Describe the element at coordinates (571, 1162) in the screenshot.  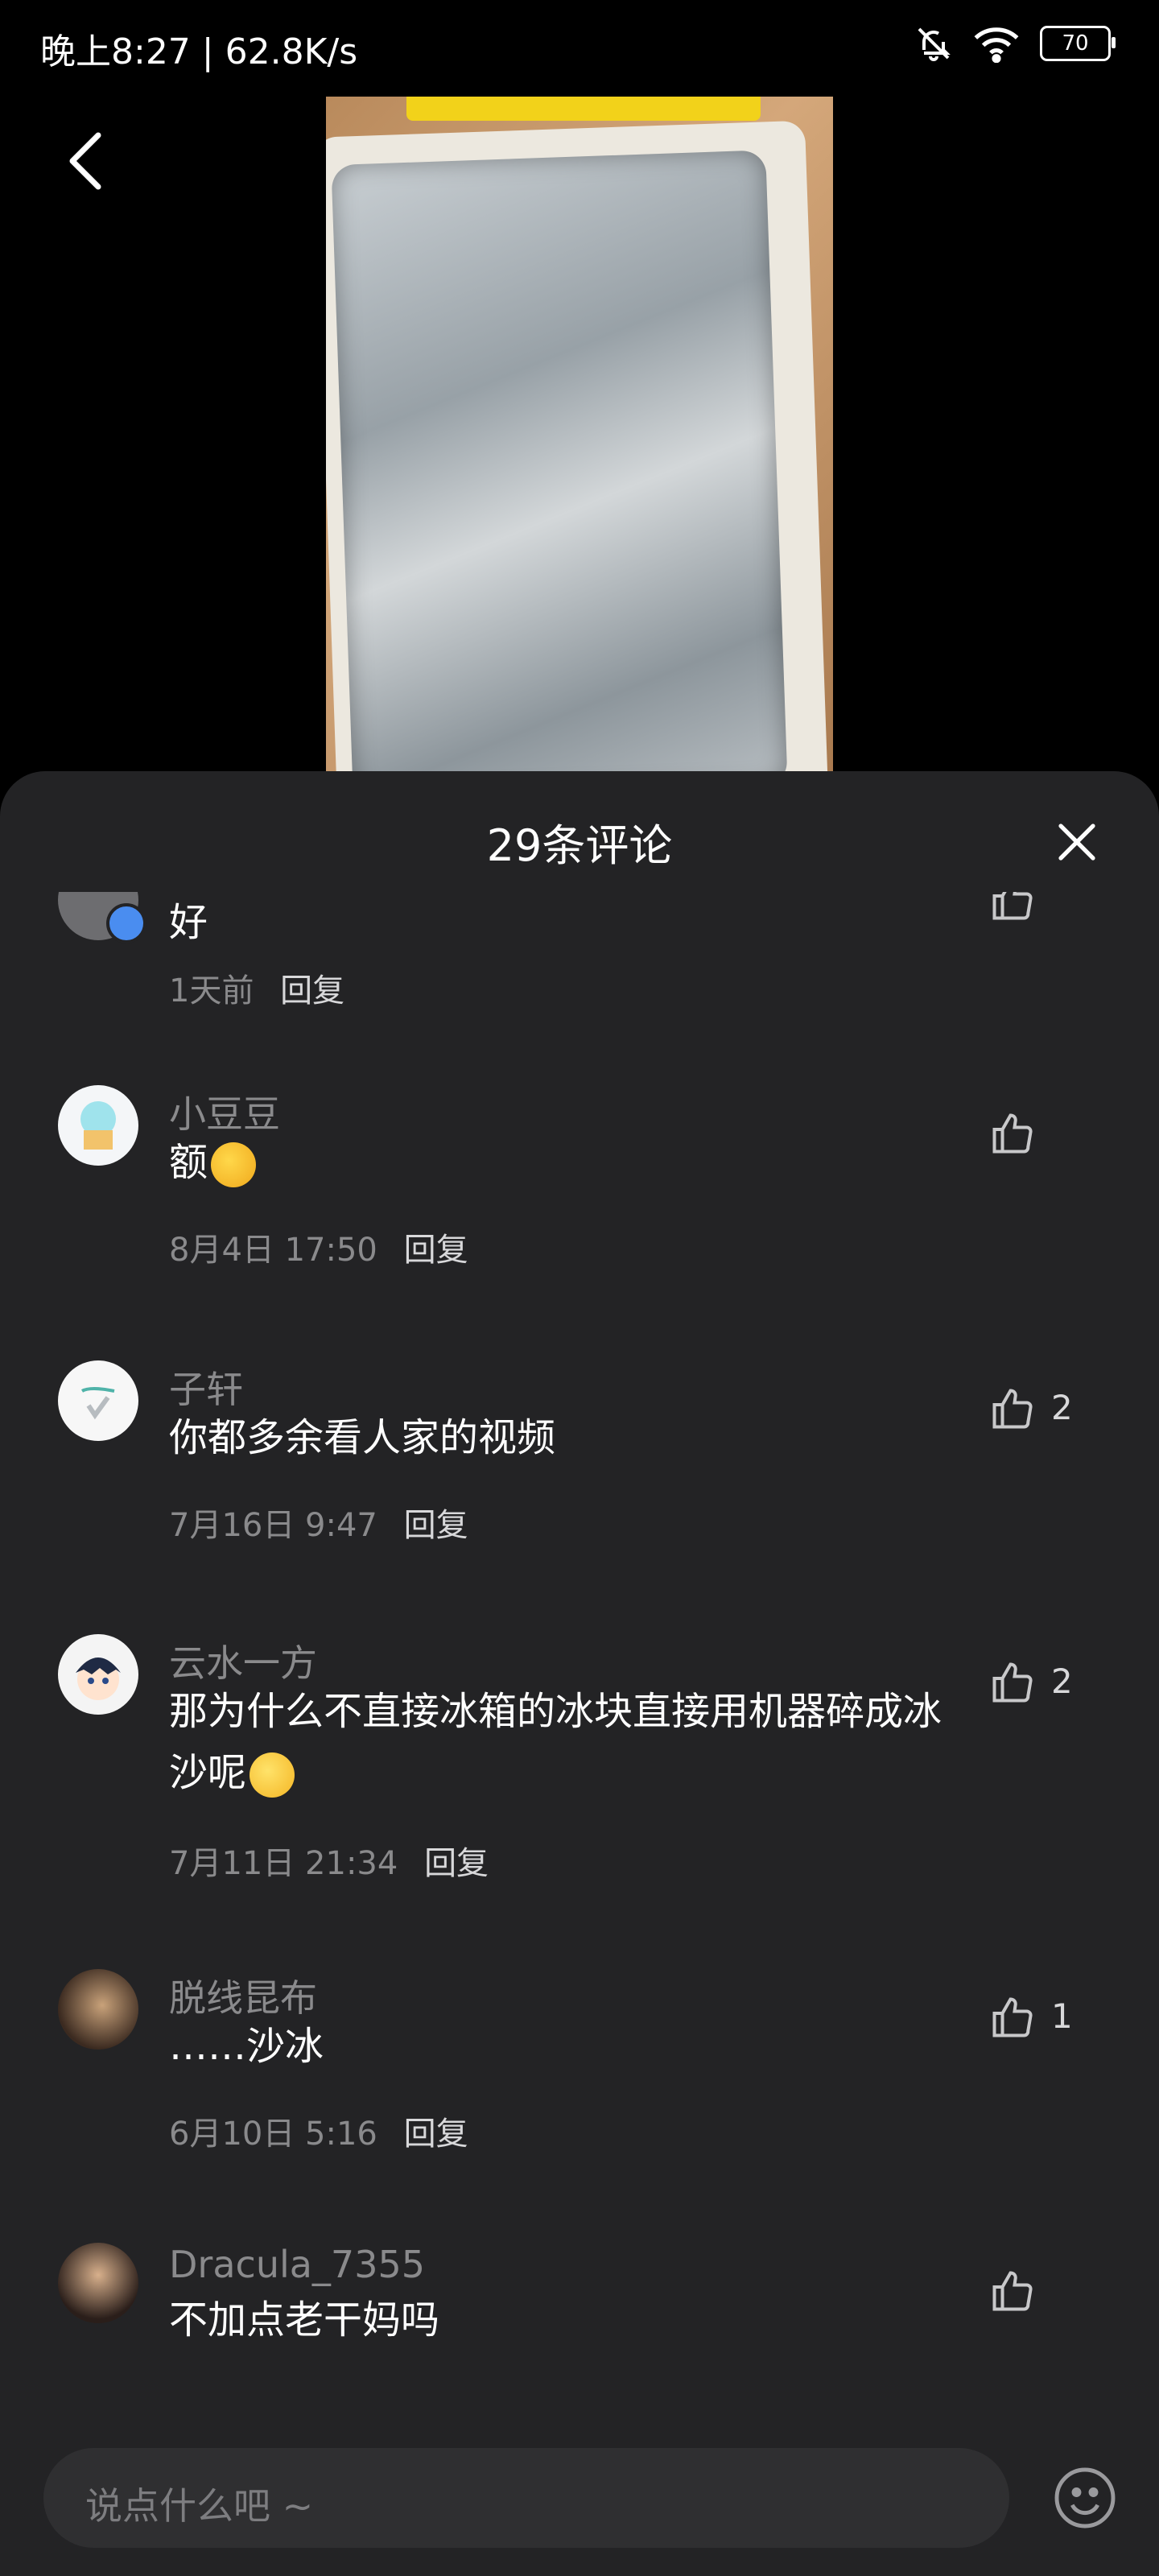
I see `comment-text: 额` at that location.